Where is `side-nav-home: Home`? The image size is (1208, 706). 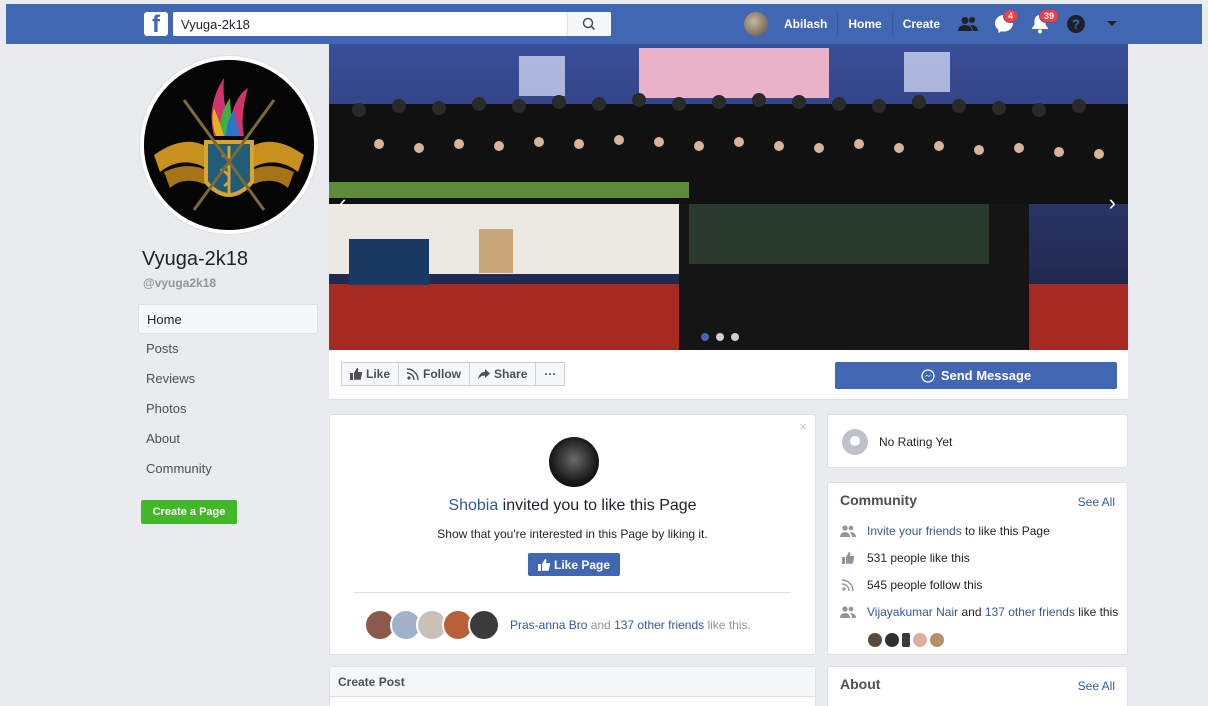 side-nav-home: Home is located at coordinates (228, 319).